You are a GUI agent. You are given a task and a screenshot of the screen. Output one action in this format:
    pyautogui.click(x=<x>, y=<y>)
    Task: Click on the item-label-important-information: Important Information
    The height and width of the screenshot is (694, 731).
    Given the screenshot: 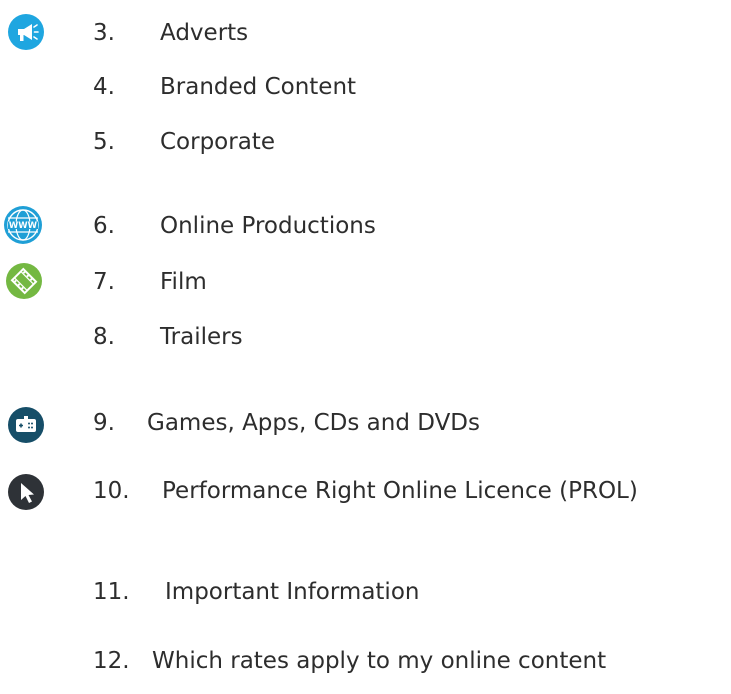 What is the action you would take?
    pyautogui.click(x=292, y=592)
    